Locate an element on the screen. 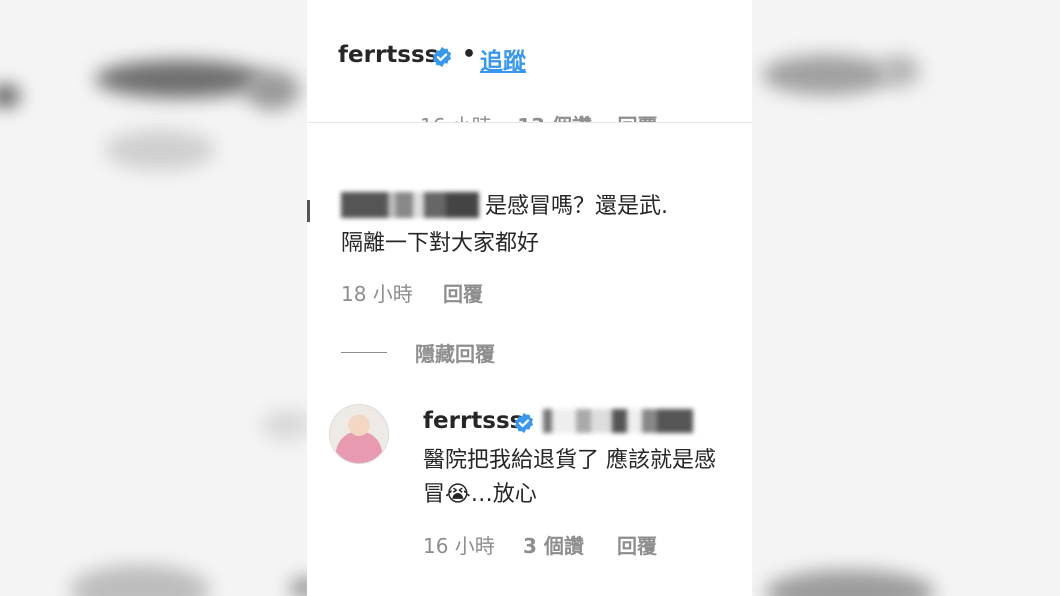 Image resolution: width=1060 pixels, height=596 pixels. previous-comment-time: 16 小時 is located at coordinates (456, 118).